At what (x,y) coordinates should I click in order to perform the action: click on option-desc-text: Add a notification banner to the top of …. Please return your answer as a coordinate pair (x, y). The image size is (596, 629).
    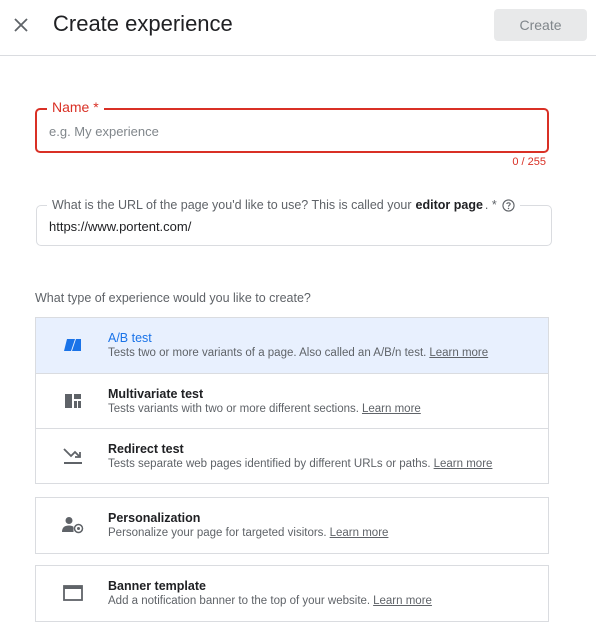
    Looking at the image, I should click on (239, 601).